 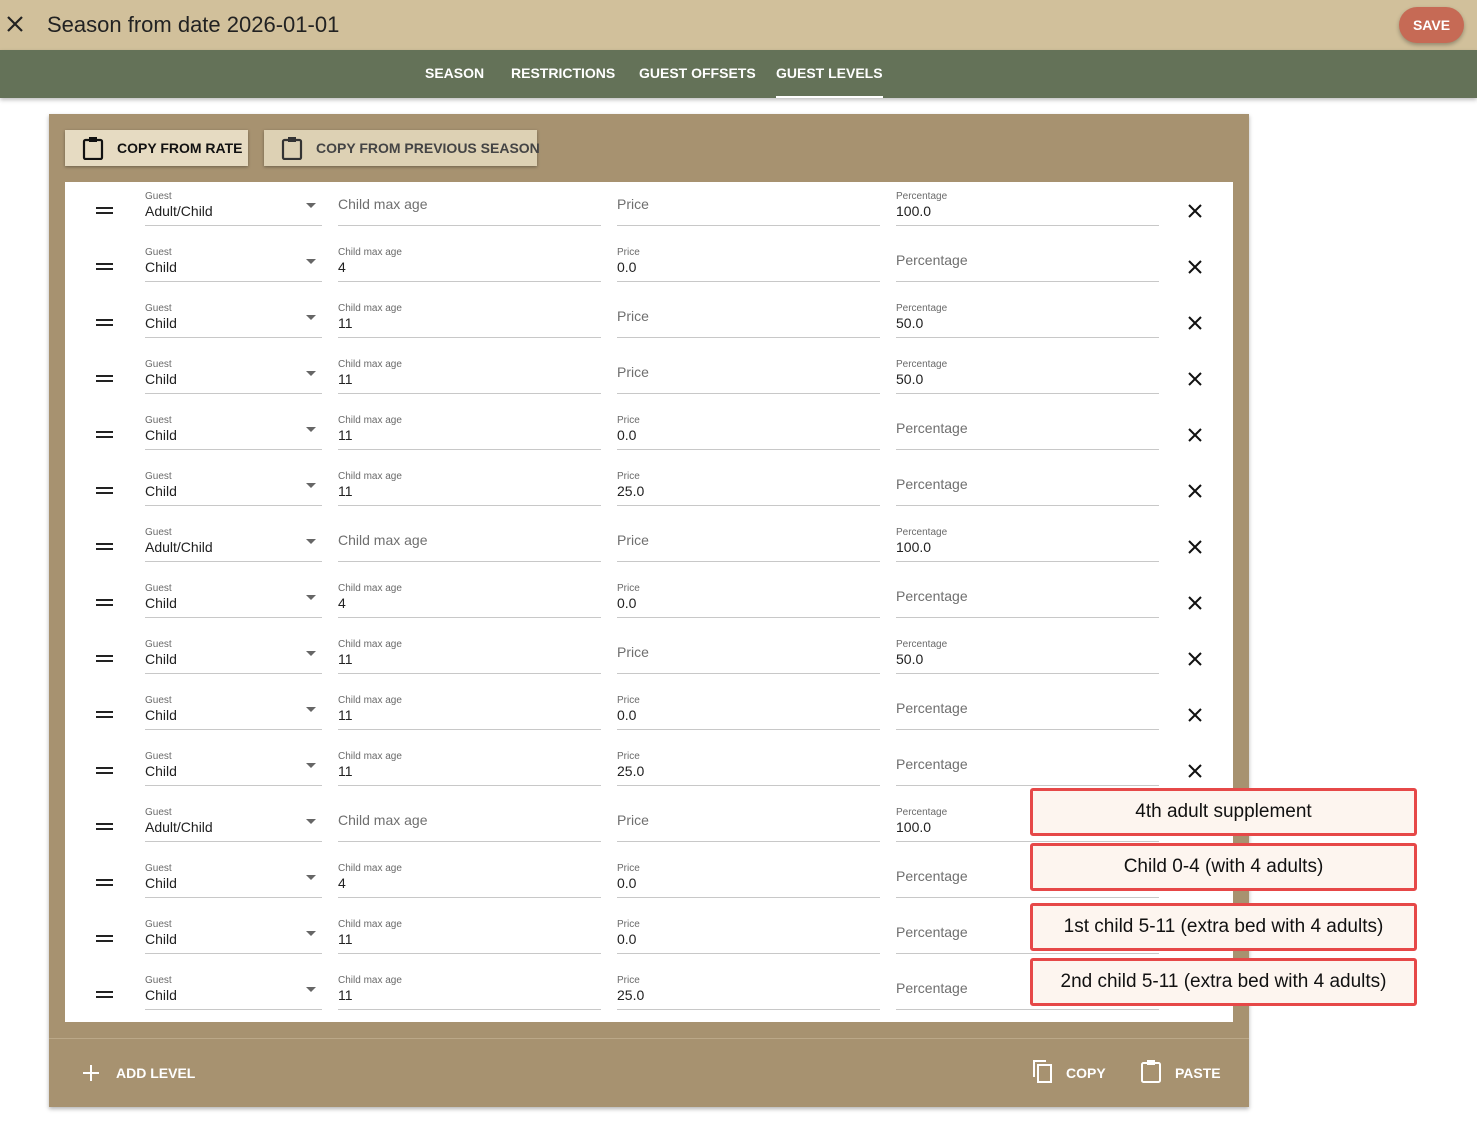 What do you see at coordinates (402, 148) in the screenshot?
I see `copy-from-previous-season-button: COPY FROM PREVIOUS SEASON` at bounding box center [402, 148].